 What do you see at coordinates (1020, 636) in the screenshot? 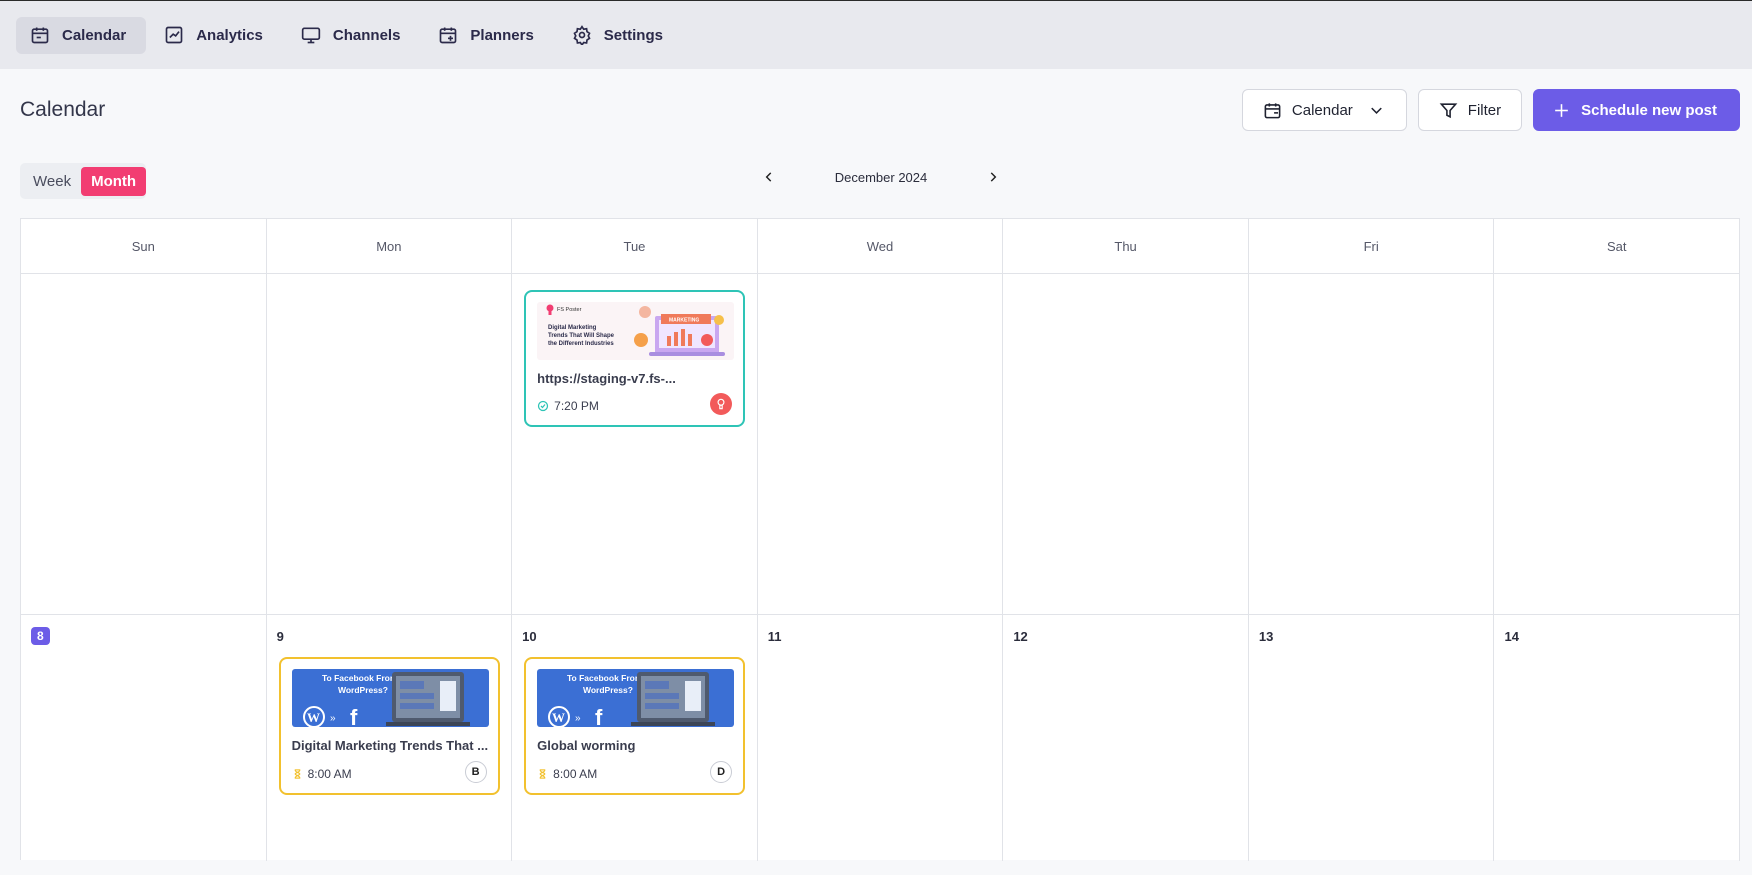
I see `day-number: 12` at bounding box center [1020, 636].